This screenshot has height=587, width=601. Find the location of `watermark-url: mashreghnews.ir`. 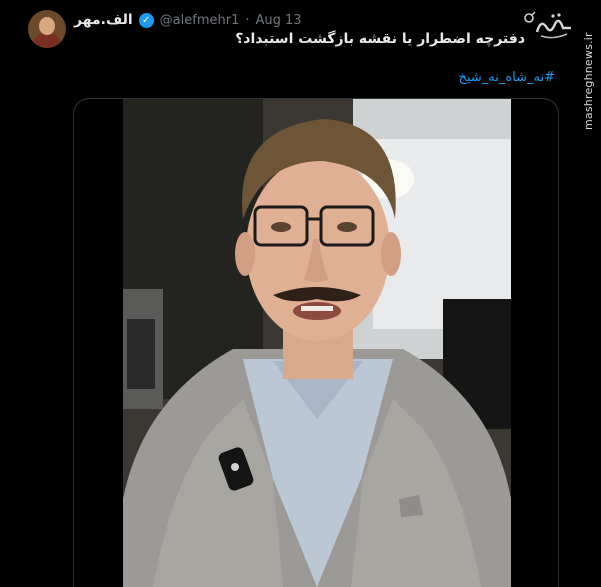

watermark-url: mashreghnews.ir is located at coordinates (588, 81).